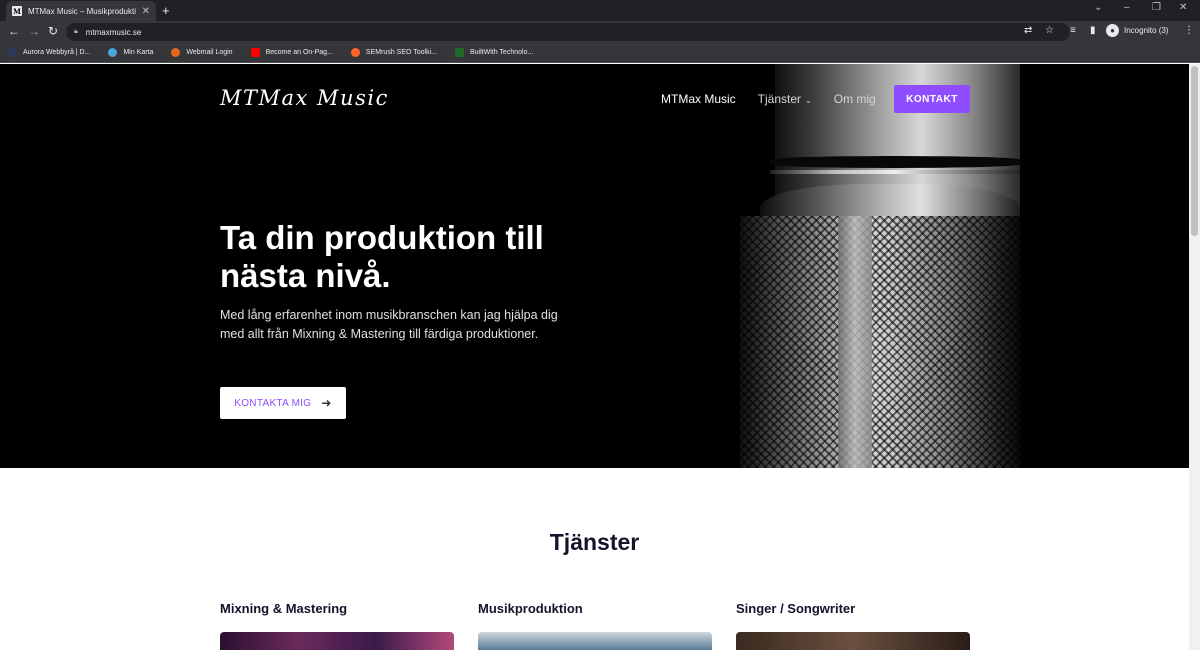  What do you see at coordinates (698, 99) in the screenshot?
I see `nav-item-home: MTMax Music` at bounding box center [698, 99].